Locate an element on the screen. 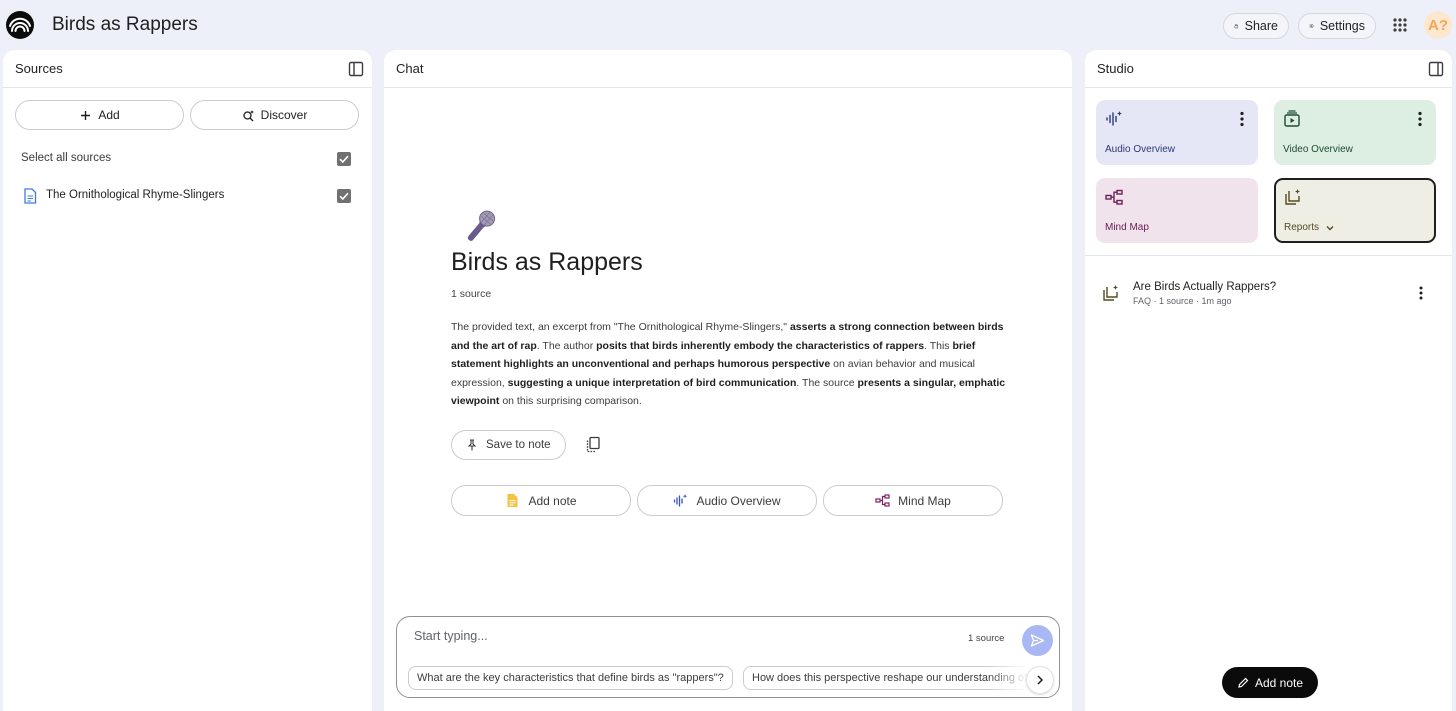  apps-grid-icon is located at coordinates (1400, 25).